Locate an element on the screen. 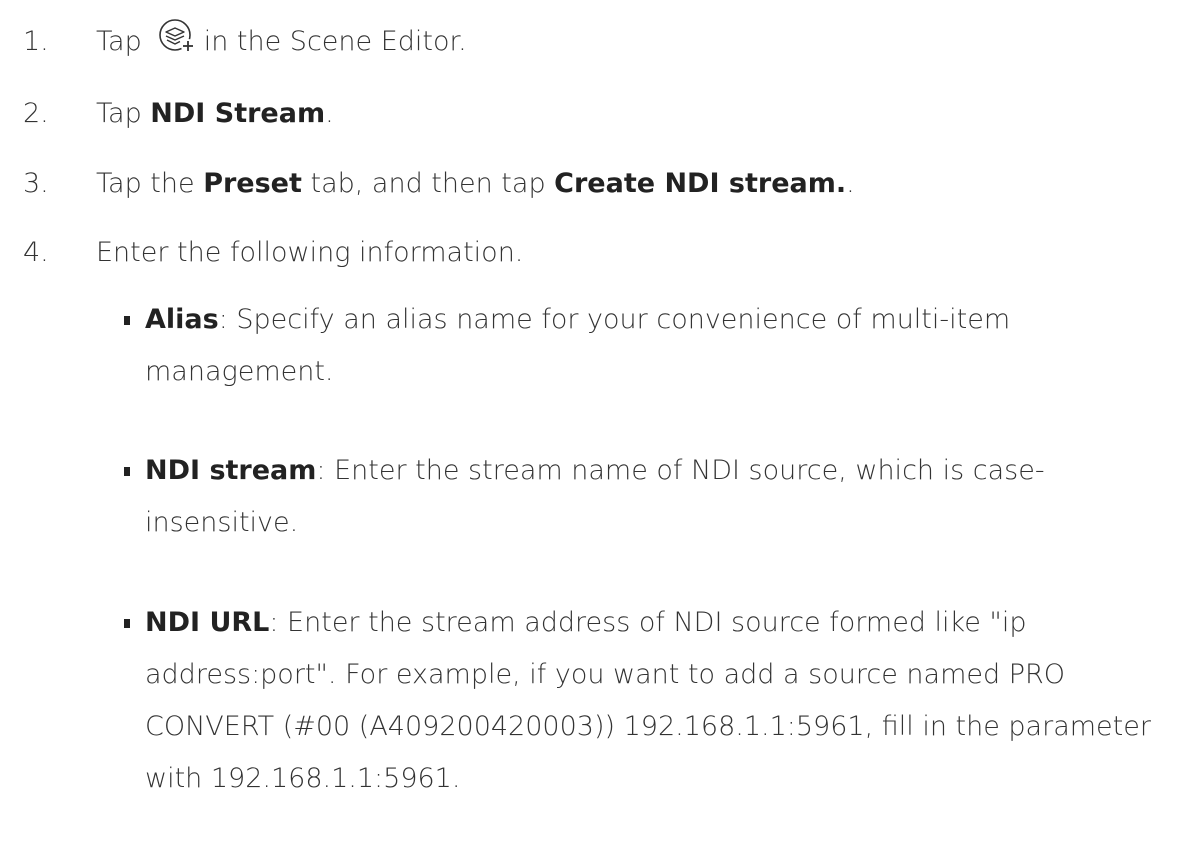 The width and height of the screenshot is (1200, 858). create-ndi-stream-term: Create NDI stream. is located at coordinates (700, 183).